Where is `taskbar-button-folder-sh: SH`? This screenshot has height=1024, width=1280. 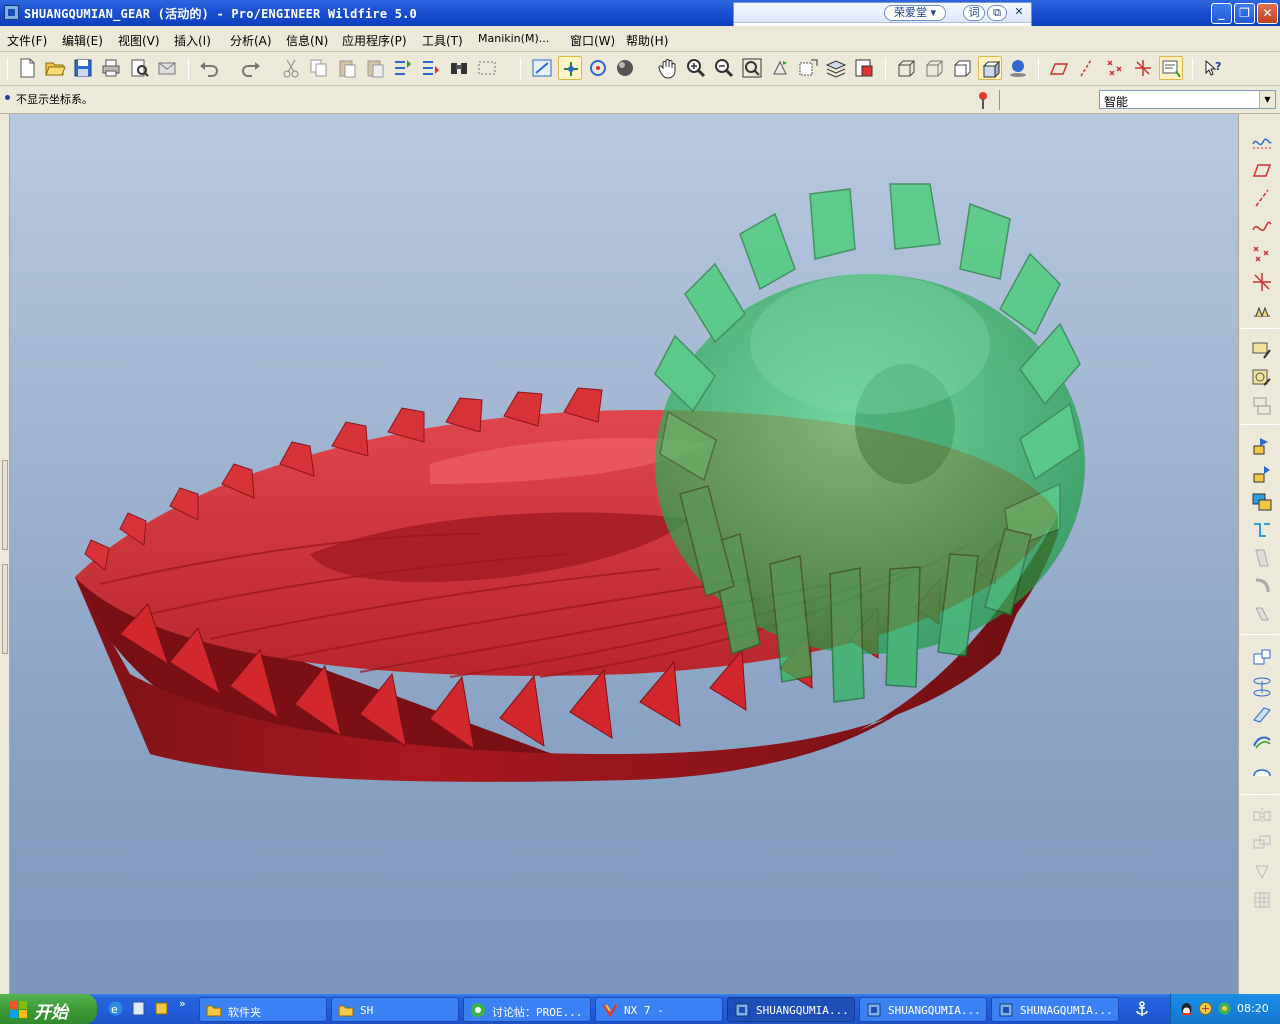
taskbar-button-folder-sh: SH is located at coordinates (395, 1009).